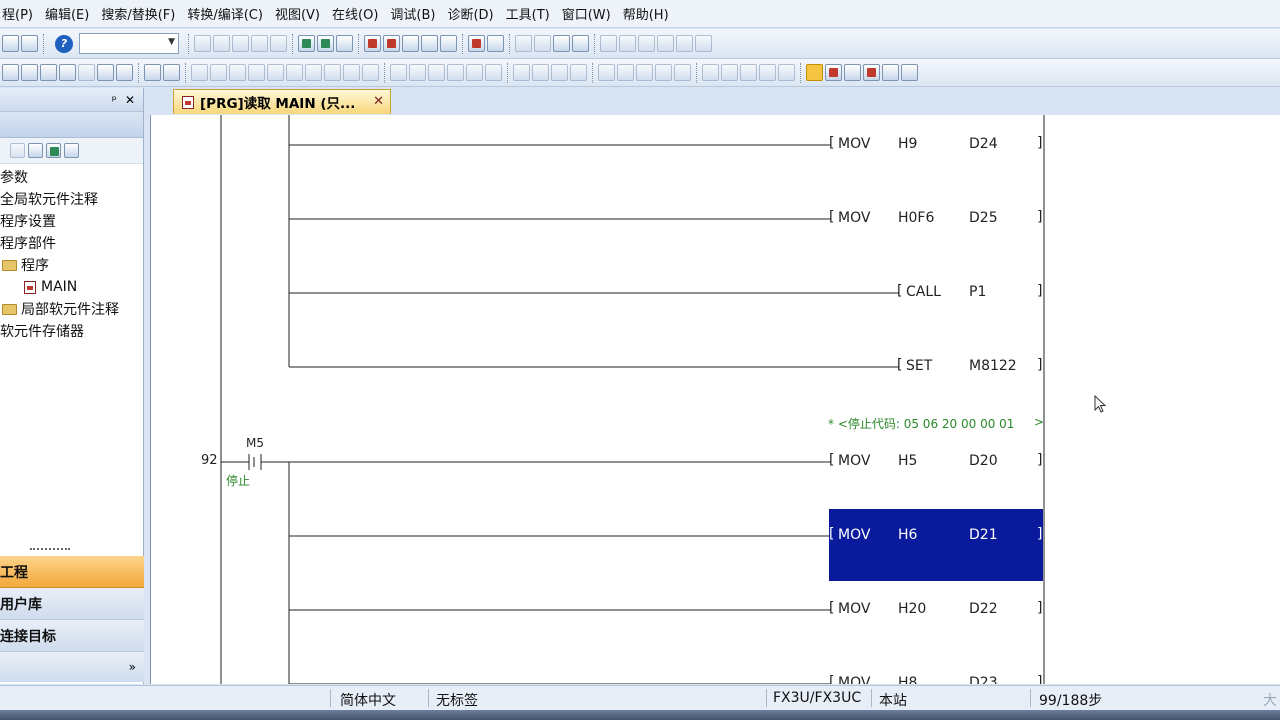 The height and width of the screenshot is (720, 1280). I want to click on contact-parallel-icon, so click(237, 72).